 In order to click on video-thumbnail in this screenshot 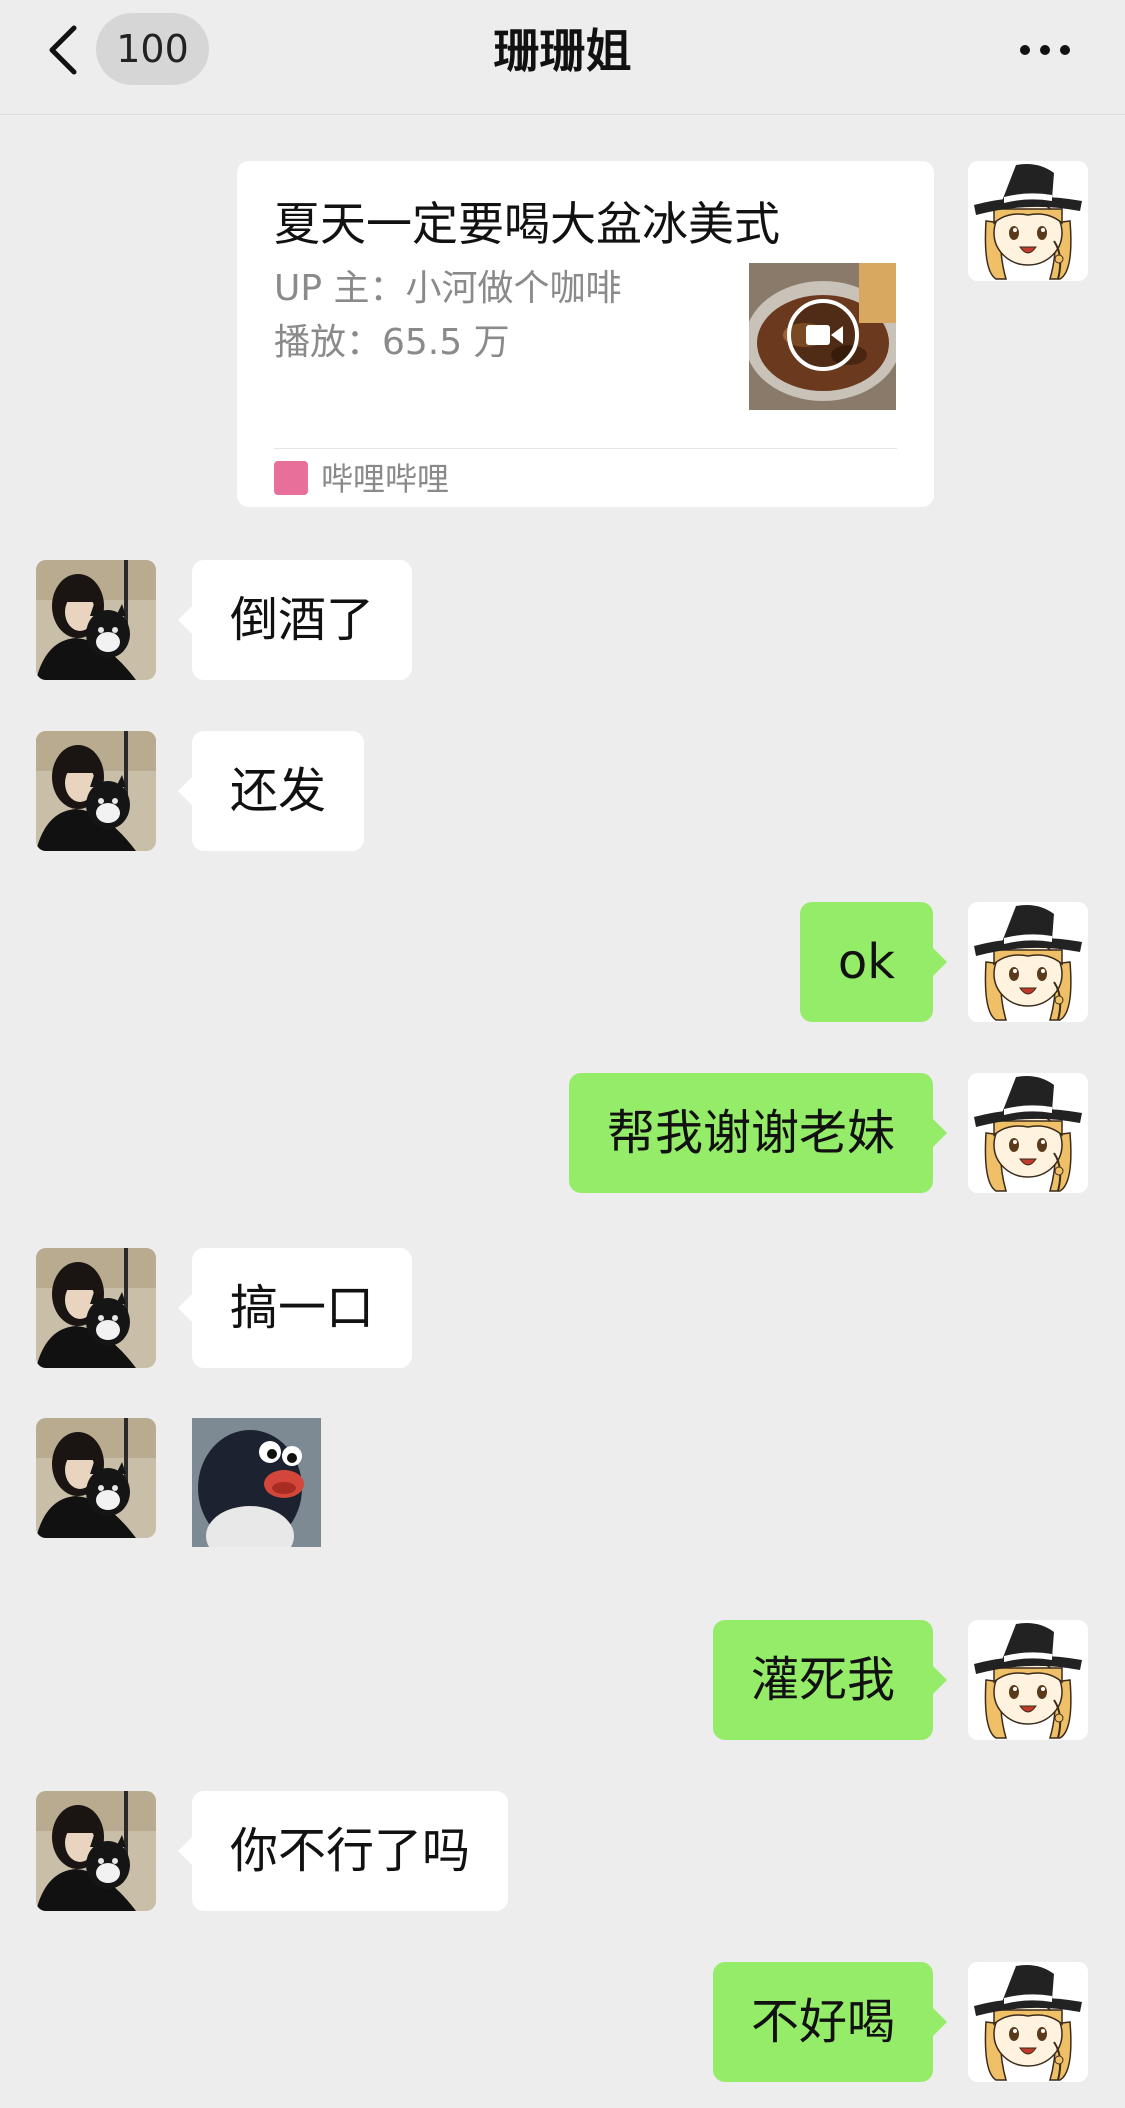, I will do `click(822, 336)`.